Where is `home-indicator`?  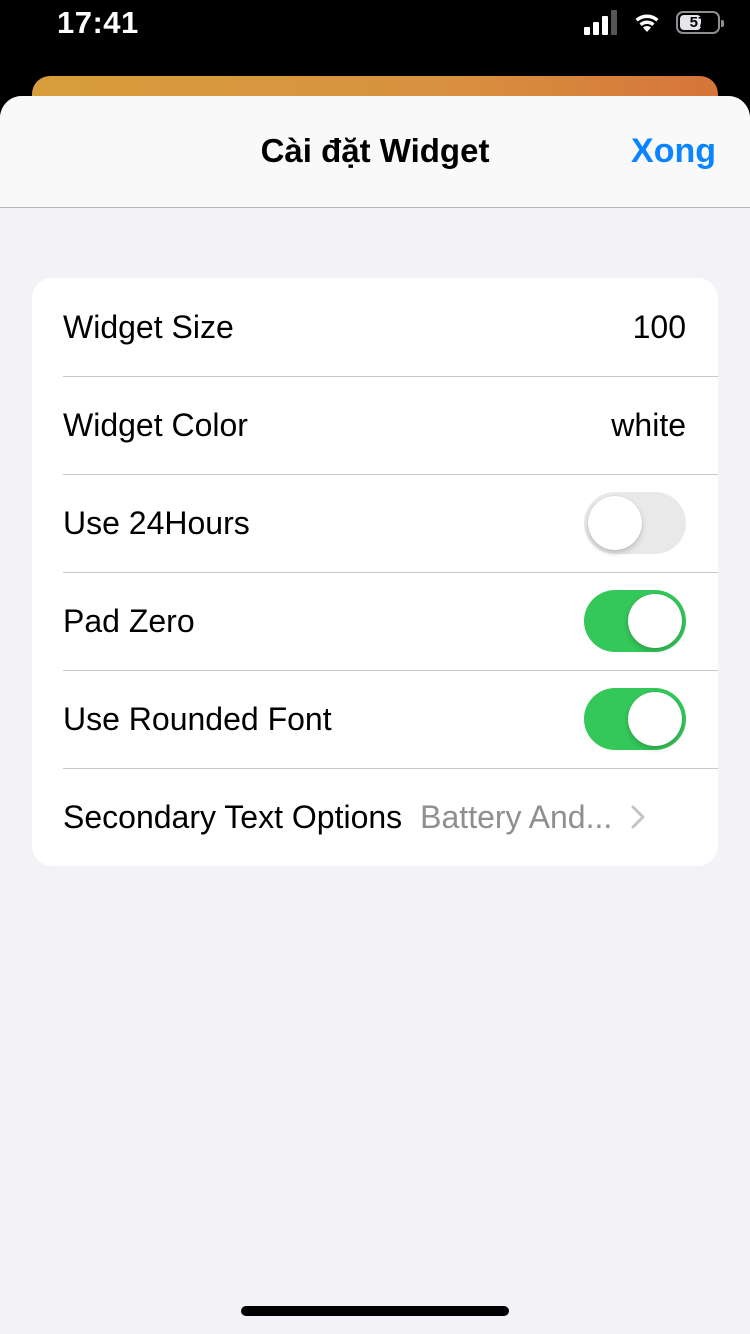
home-indicator is located at coordinates (375, 1311).